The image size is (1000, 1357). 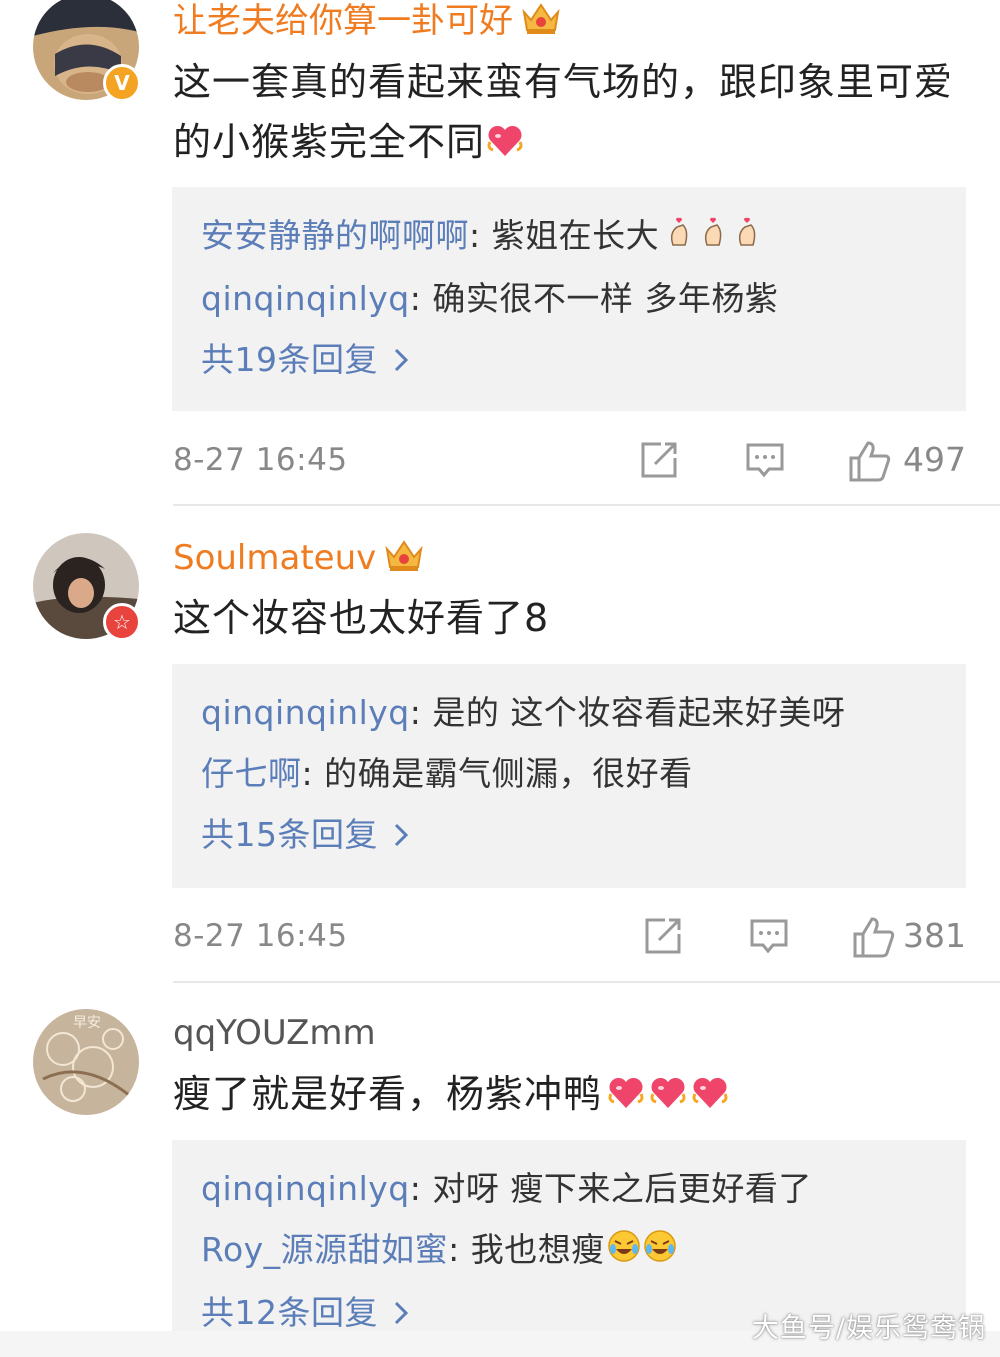 I want to click on verified-badge-icon: V, so click(x=122, y=83).